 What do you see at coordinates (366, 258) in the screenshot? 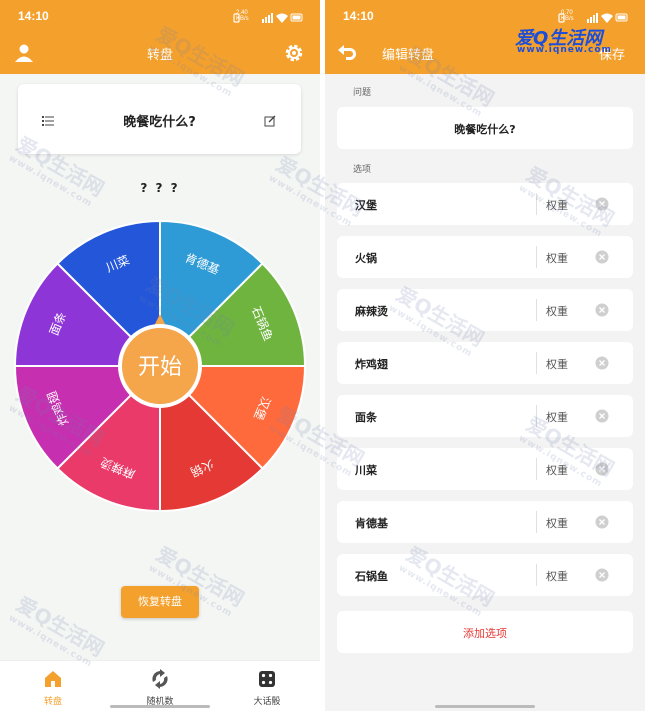
I see `option-name-input: 火锅` at bounding box center [366, 258].